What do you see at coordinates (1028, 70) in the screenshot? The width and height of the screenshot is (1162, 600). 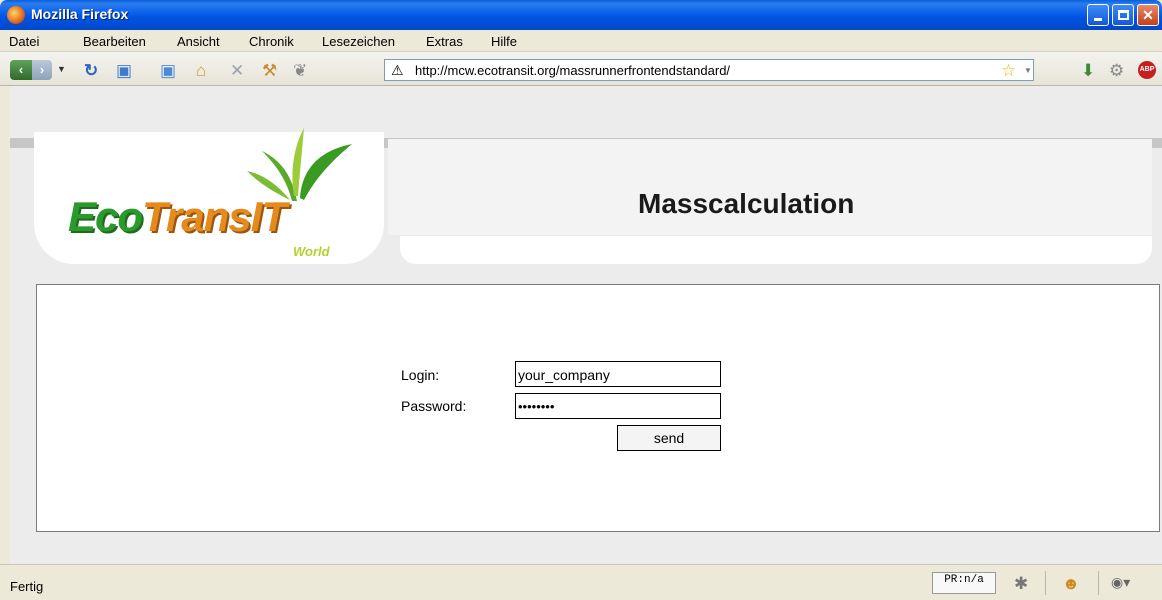 I see `url-dropdown-icon: ▼` at bounding box center [1028, 70].